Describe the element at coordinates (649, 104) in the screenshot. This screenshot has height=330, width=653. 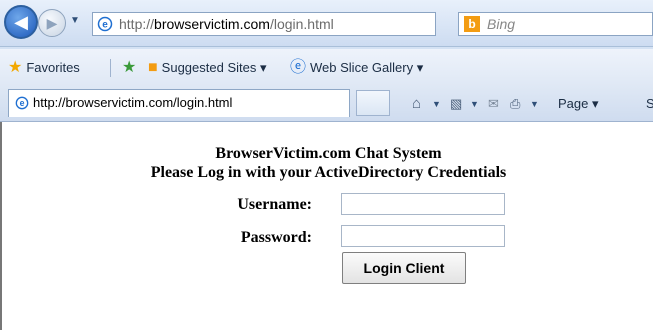
I see `safety-menu-button: S` at that location.